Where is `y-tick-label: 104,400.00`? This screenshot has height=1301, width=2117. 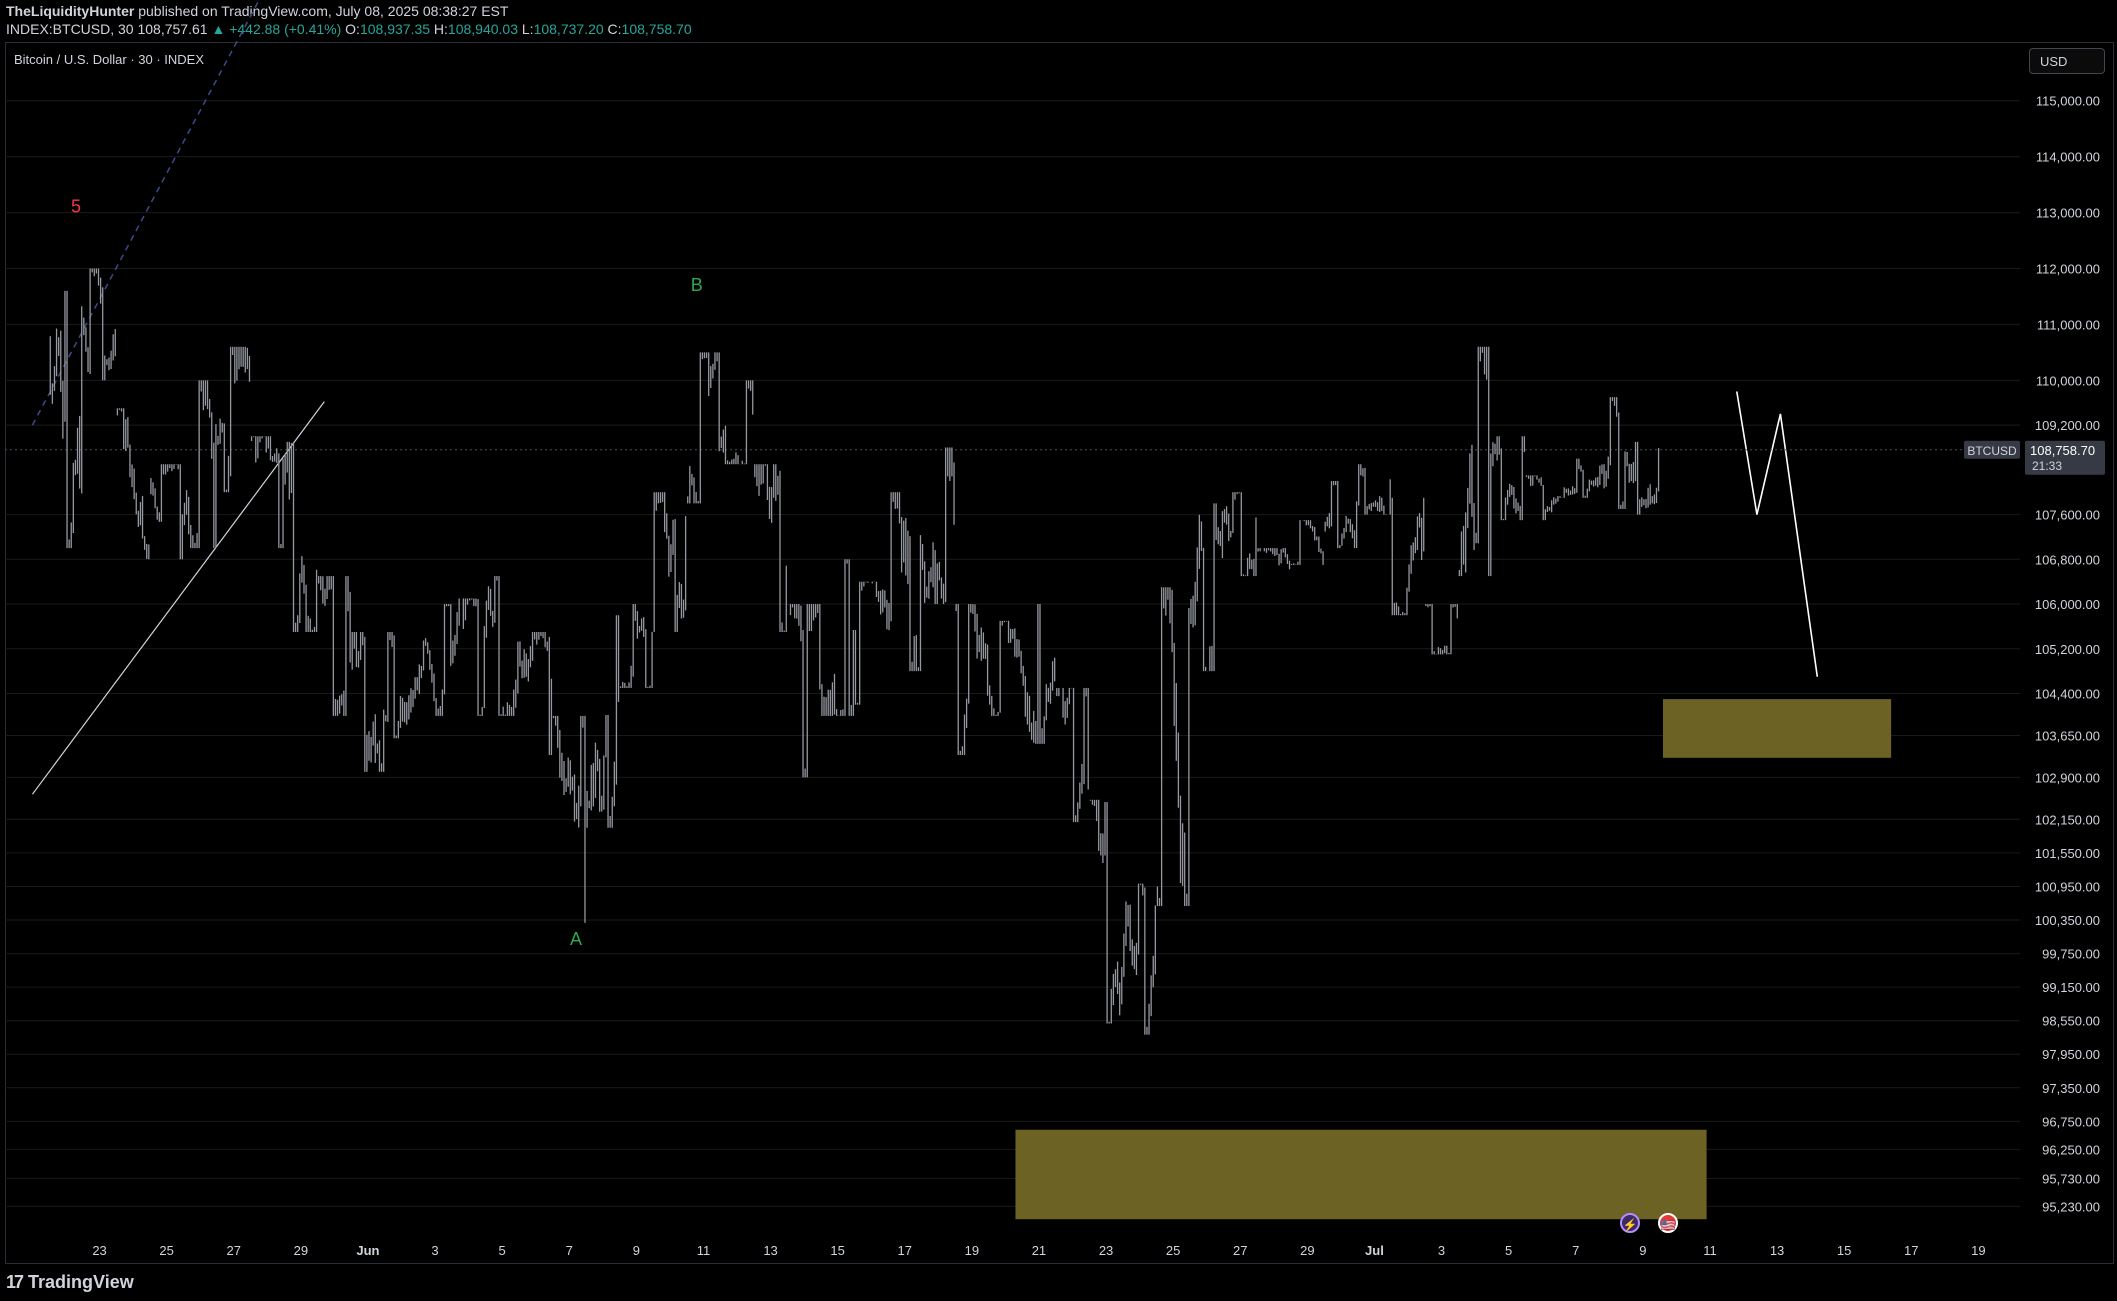
y-tick-label: 104,400.00 is located at coordinates (2067, 694).